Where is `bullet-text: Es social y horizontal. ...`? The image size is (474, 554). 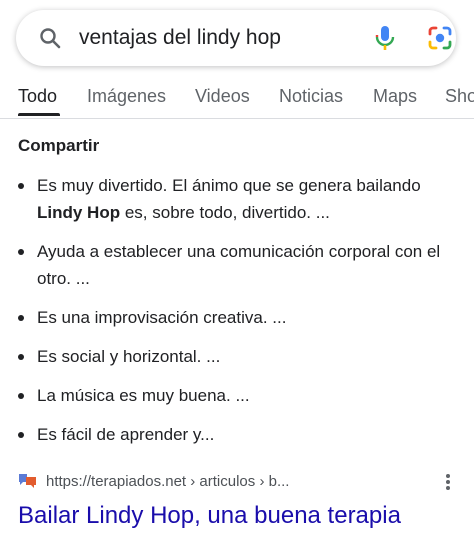
bullet-text: Es social y horizontal. ... is located at coordinates (129, 356).